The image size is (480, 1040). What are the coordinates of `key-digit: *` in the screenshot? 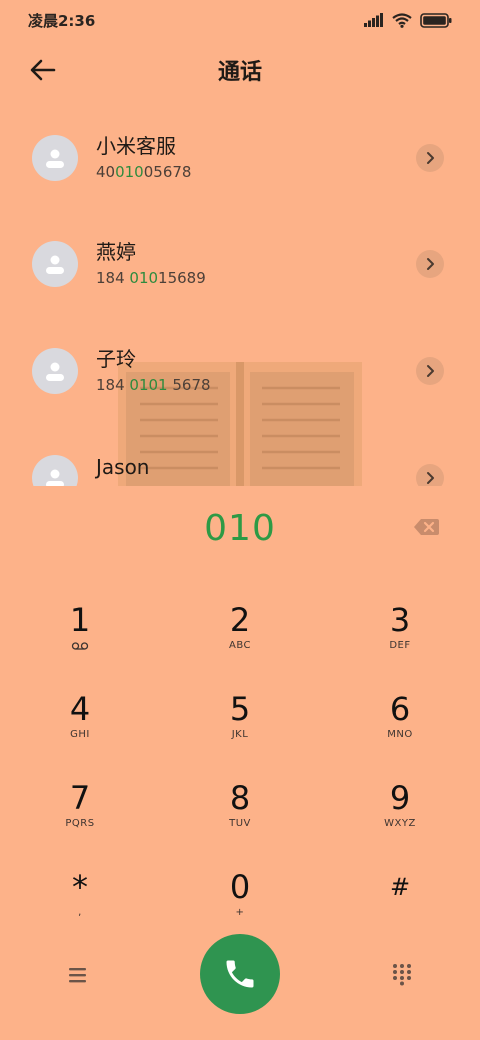 It's located at (80, 887).